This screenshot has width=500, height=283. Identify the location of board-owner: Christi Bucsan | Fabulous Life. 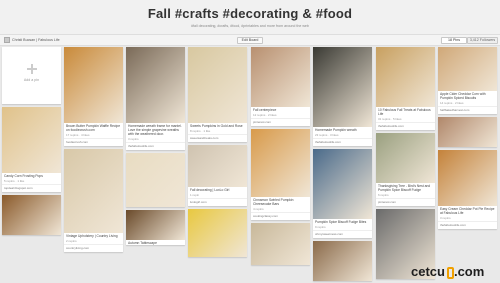
(32, 40).